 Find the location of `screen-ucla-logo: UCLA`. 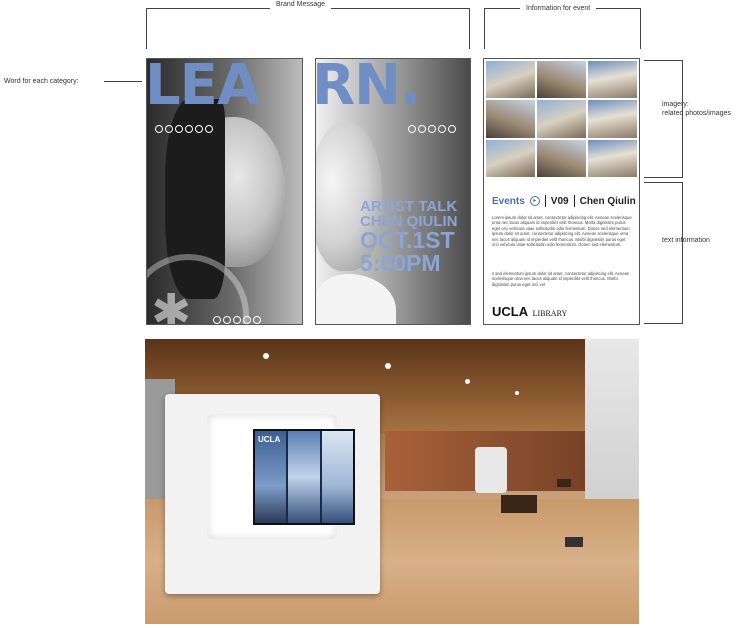

screen-ucla-logo: UCLA is located at coordinates (269, 439).